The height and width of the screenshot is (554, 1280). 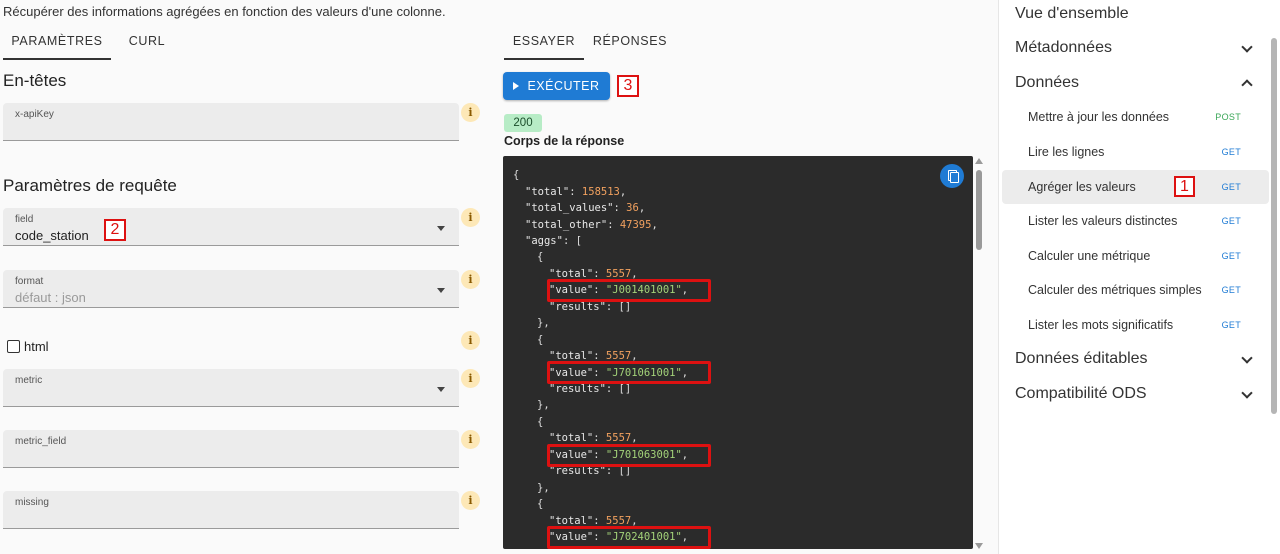 What do you see at coordinates (470, 217) in the screenshot?
I see `field-info-icon: i` at bounding box center [470, 217].